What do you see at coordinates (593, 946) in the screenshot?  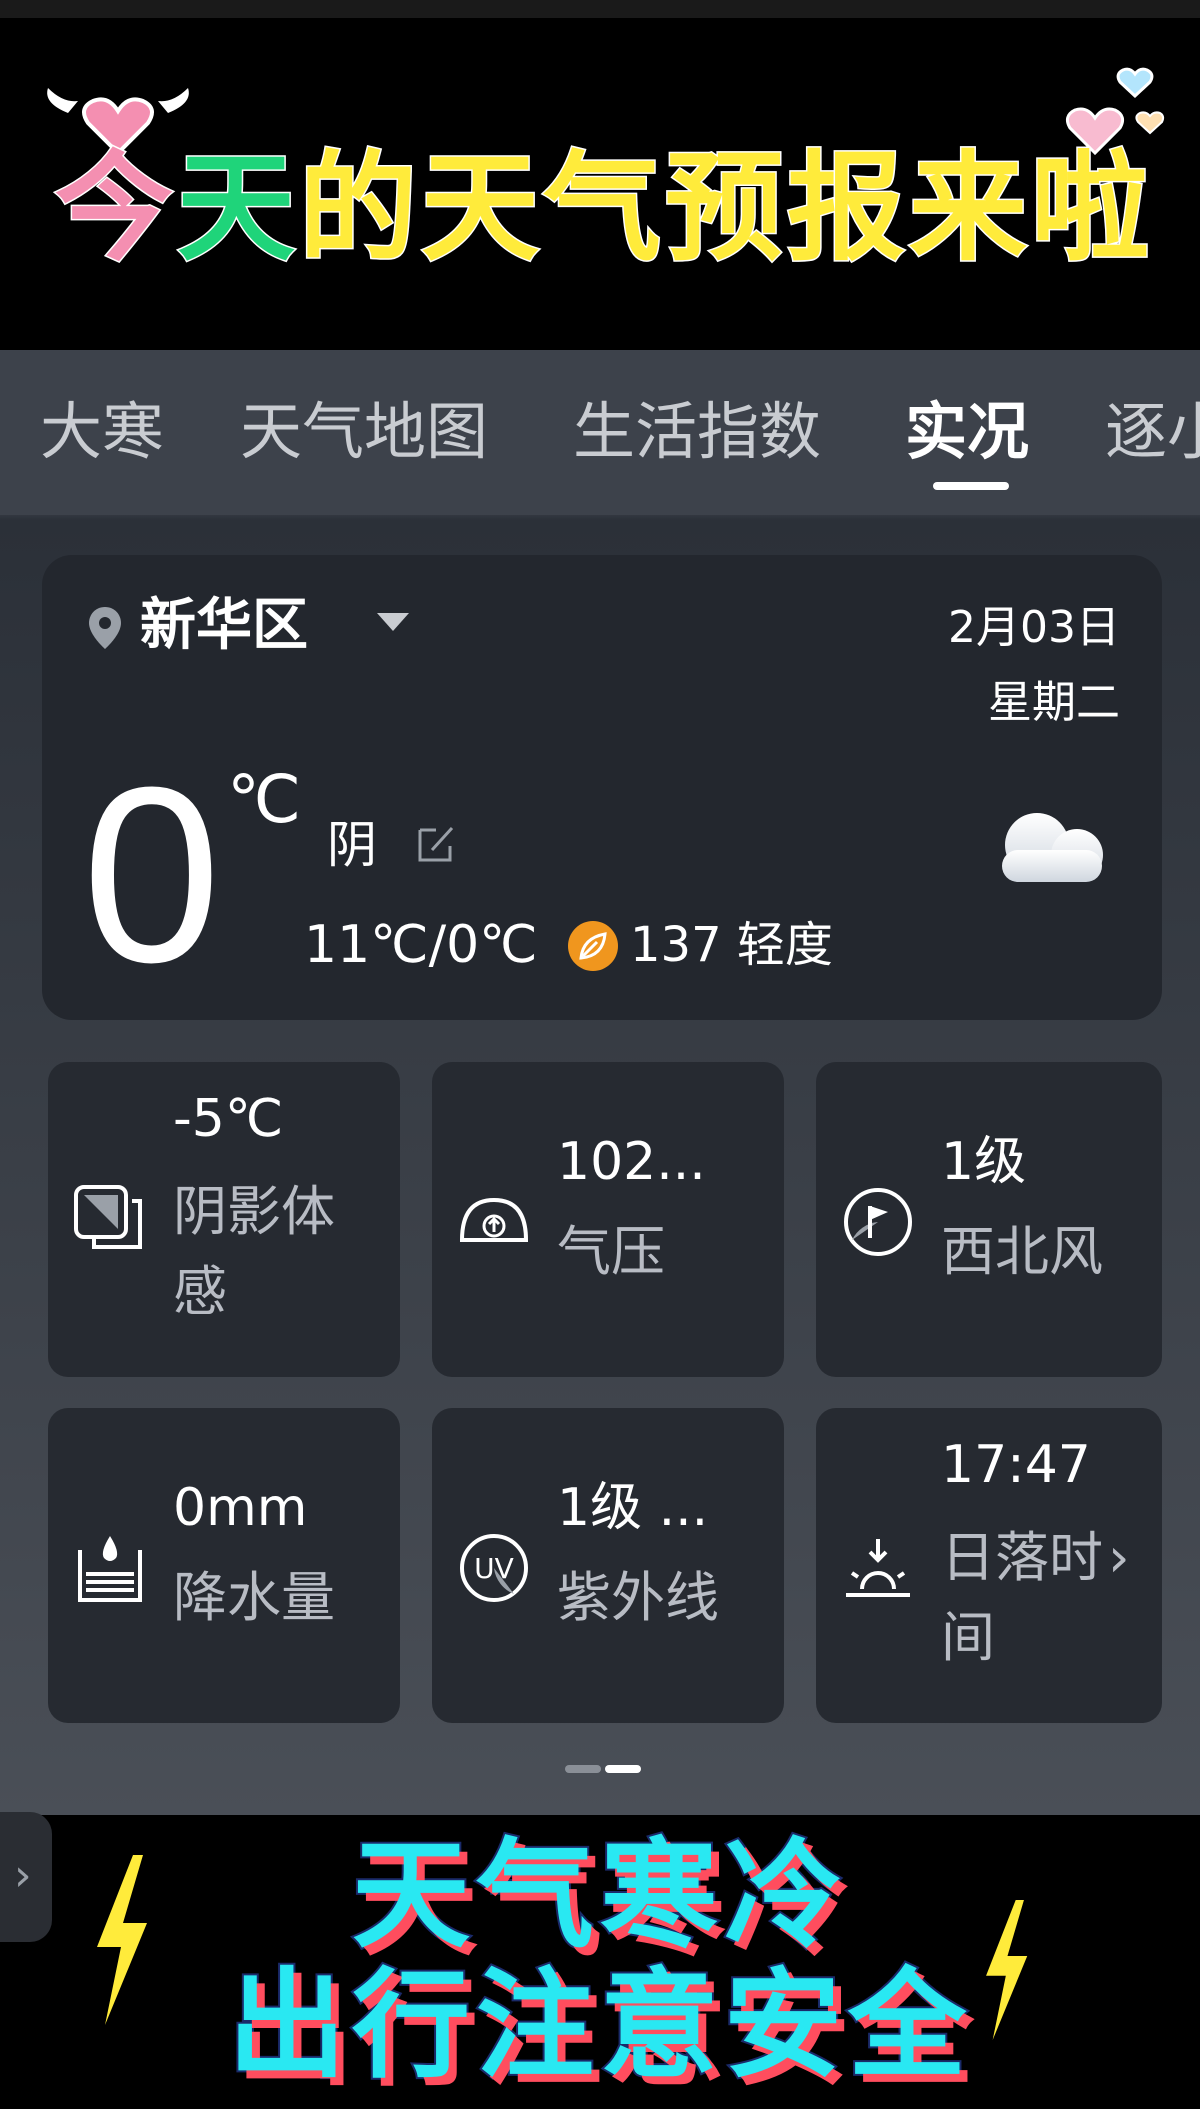 I see `leaf-icon` at bounding box center [593, 946].